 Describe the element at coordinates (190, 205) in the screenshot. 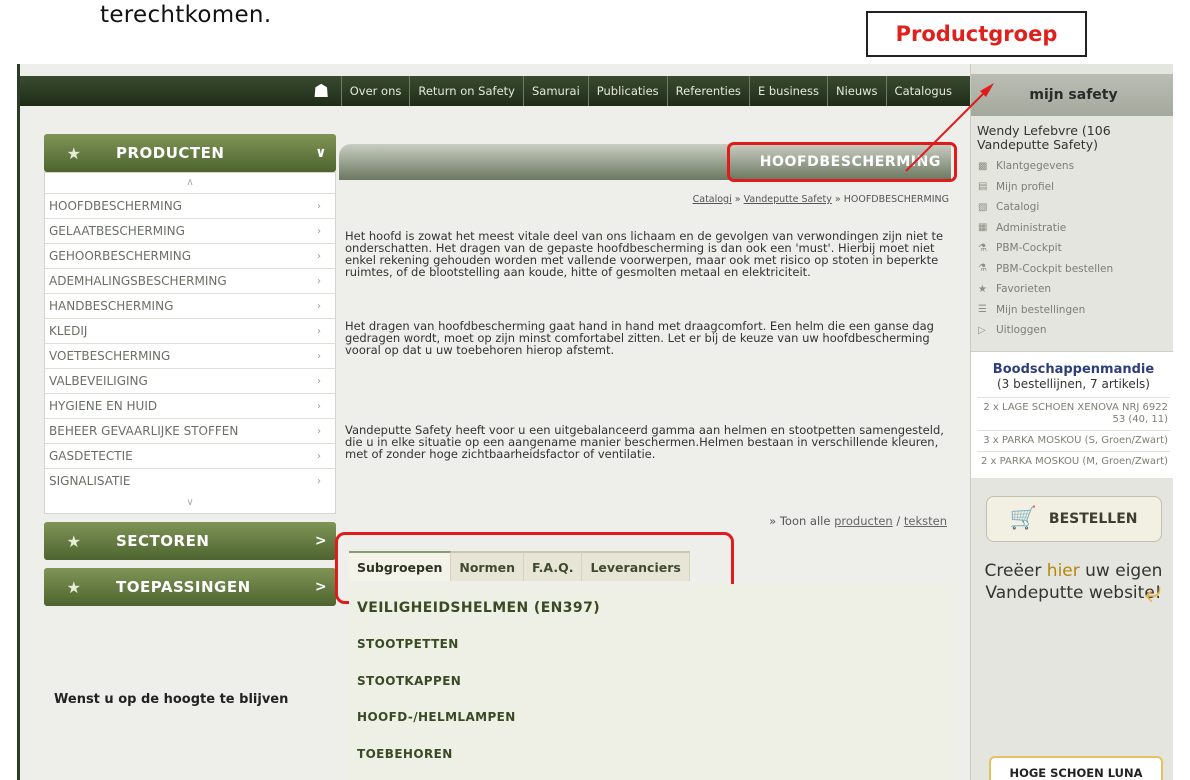

I see `product-item: HOOFDBESCHERMING ›` at that location.